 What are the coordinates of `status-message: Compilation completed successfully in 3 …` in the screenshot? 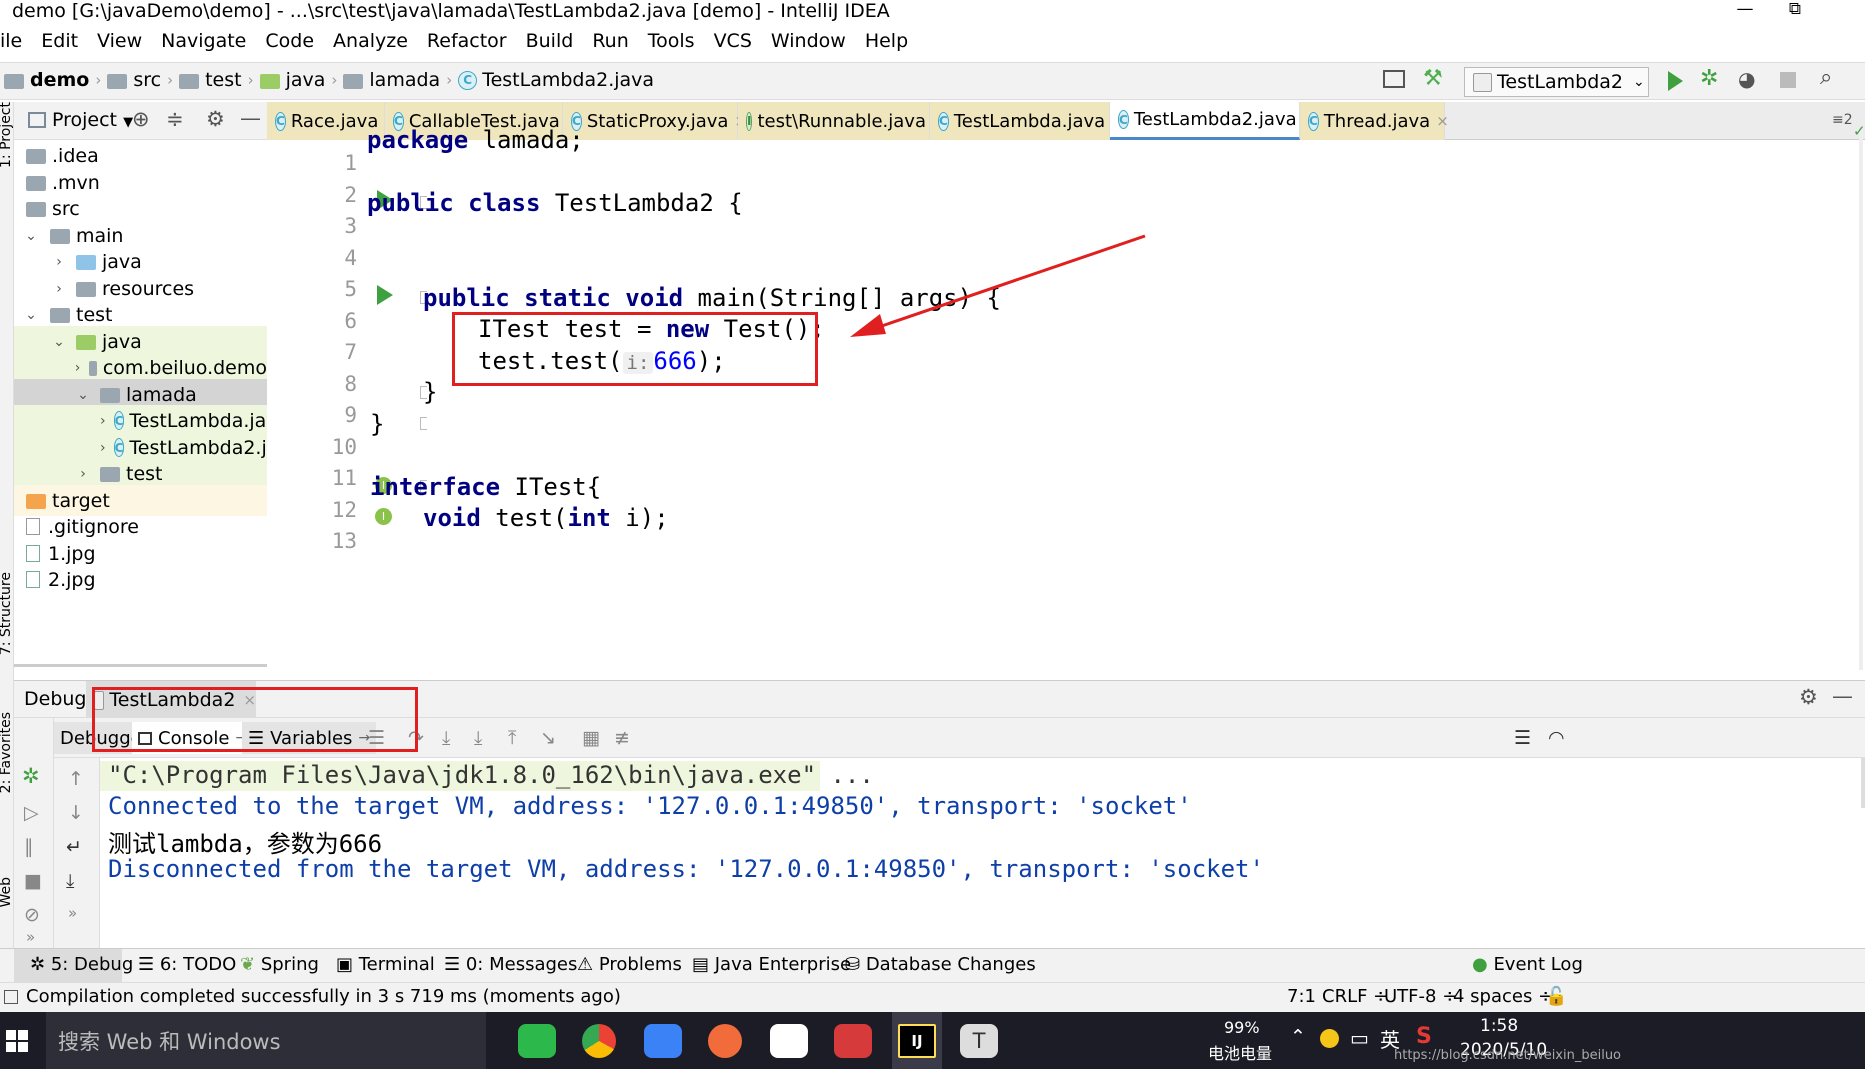 It's located at (323, 996).